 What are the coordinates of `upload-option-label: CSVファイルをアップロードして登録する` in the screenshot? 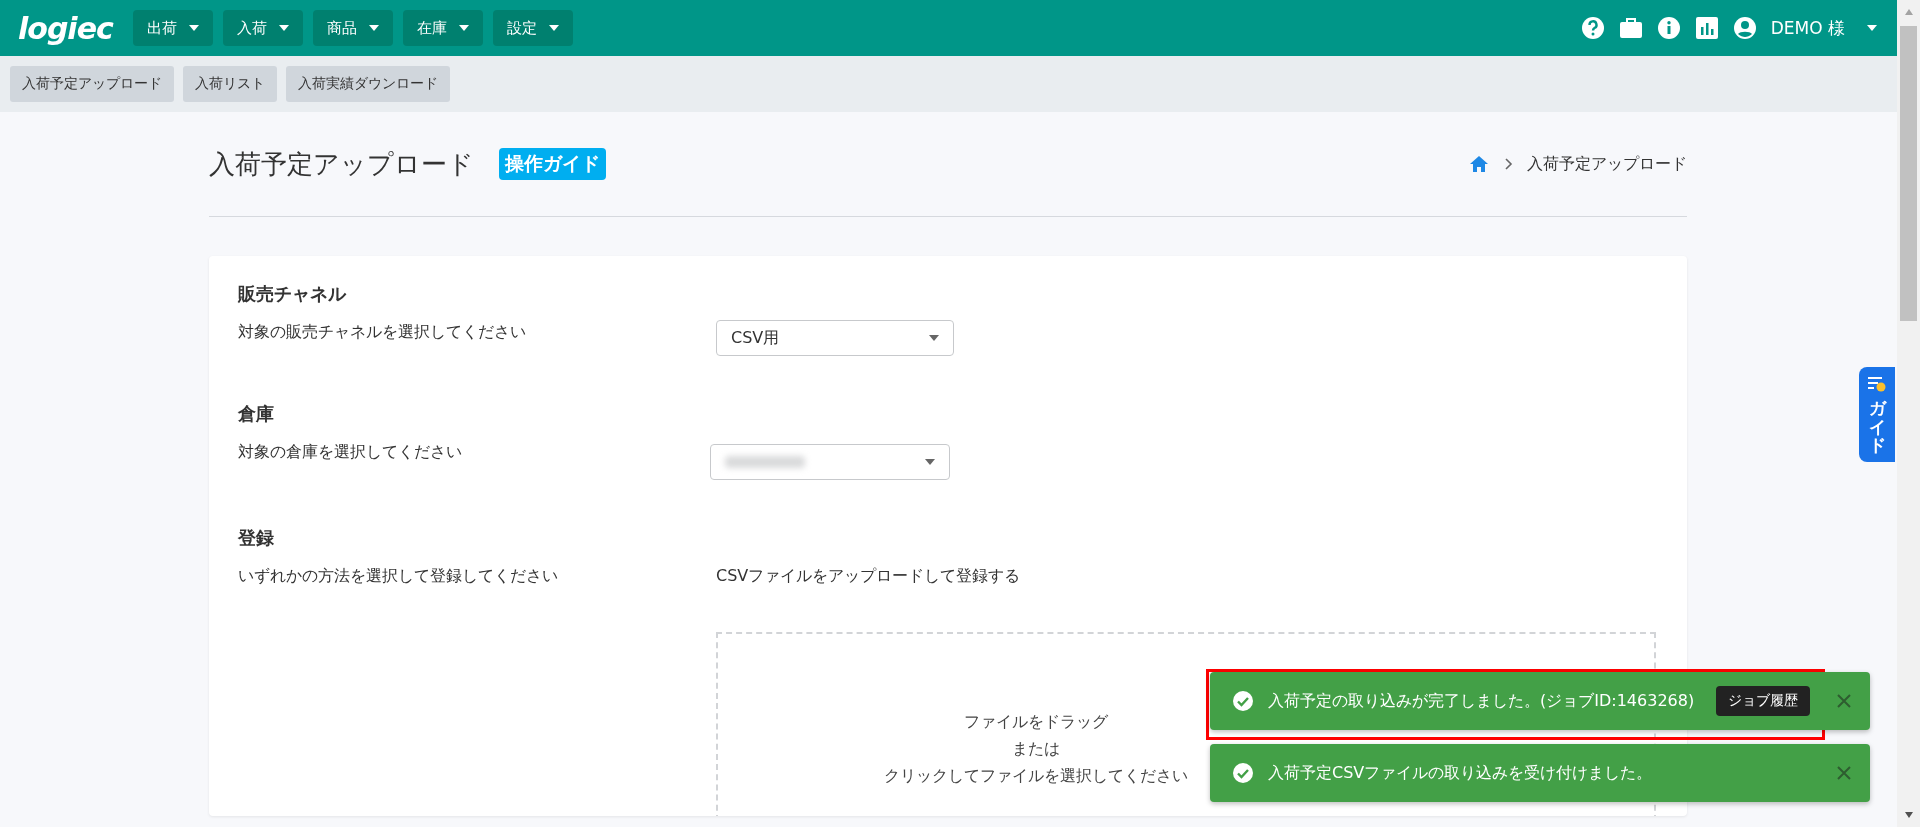 It's located at (869, 576).